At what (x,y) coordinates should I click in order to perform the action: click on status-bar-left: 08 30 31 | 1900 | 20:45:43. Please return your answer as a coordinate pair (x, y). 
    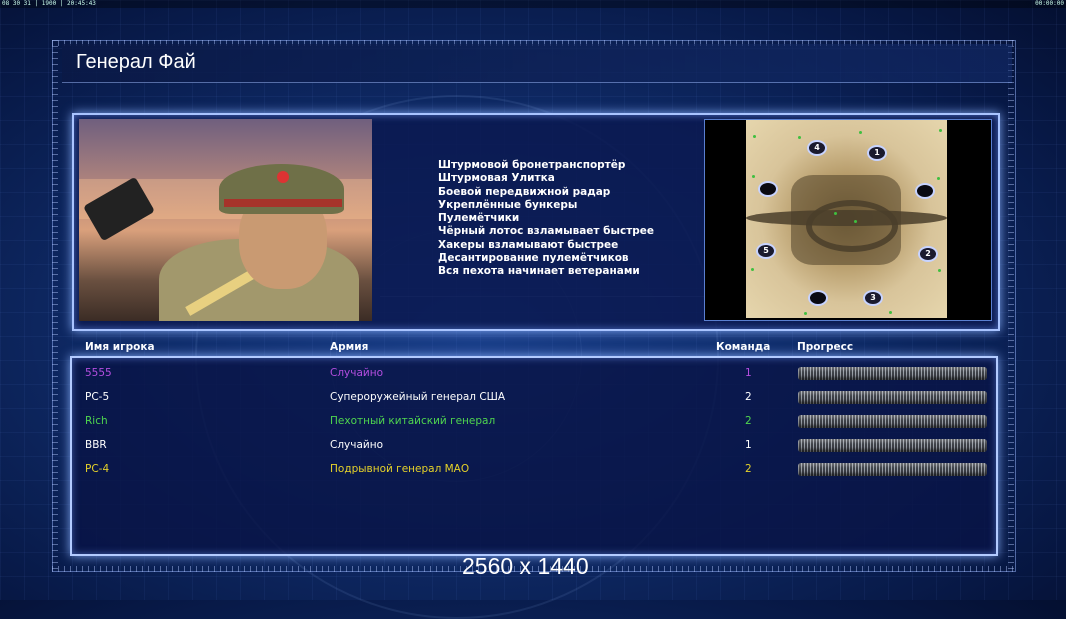
    Looking at the image, I should click on (49, 3).